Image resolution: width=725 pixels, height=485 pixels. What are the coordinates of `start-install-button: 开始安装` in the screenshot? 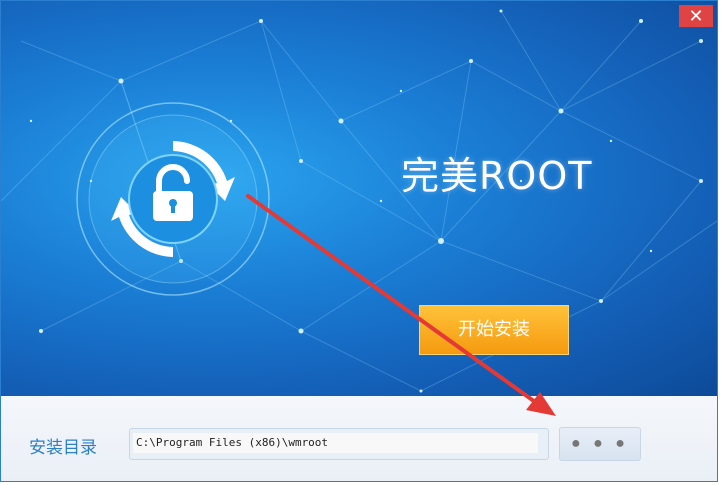 It's located at (494, 330).